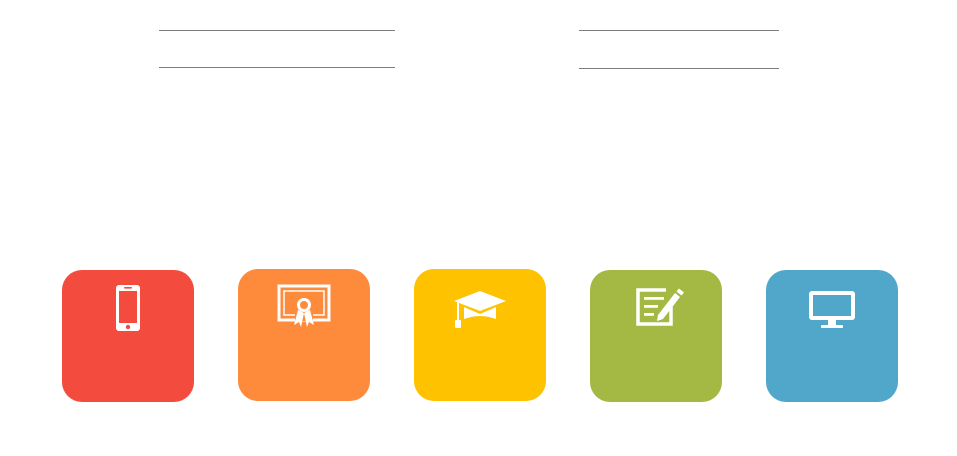 This screenshot has width=957, height=456. I want to click on certificate-icon, so click(304, 307).